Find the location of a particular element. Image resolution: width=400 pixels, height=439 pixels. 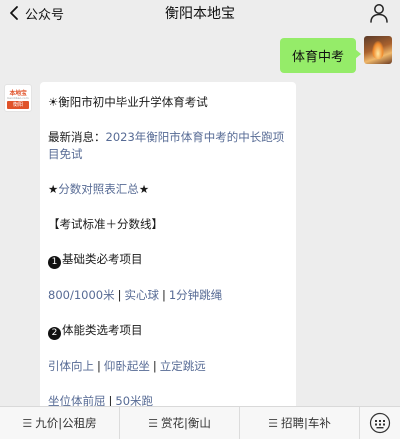

section2-title: 体能类选考项目 is located at coordinates (102, 330).